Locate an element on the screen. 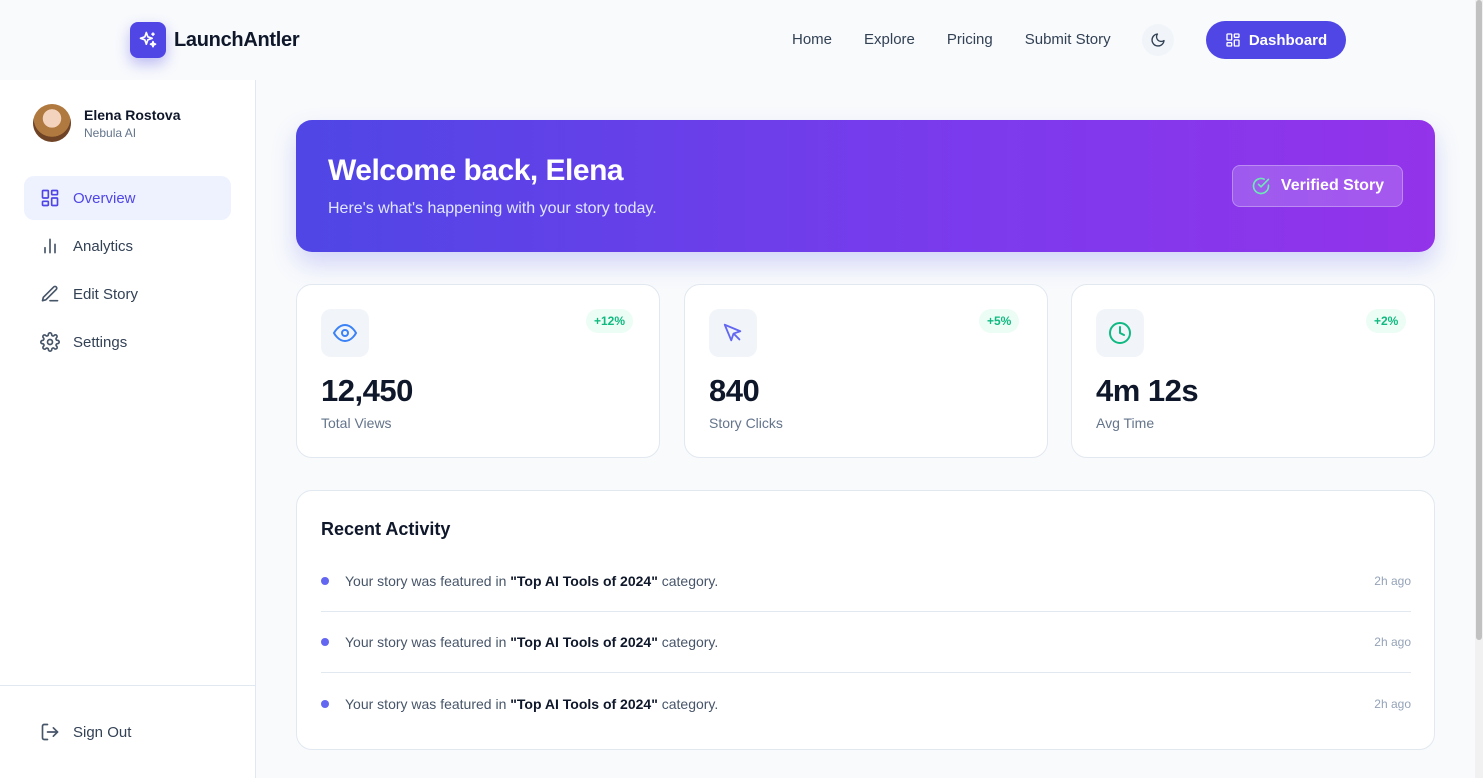 This screenshot has height=778, width=1483. sparkles-icon is located at coordinates (148, 40).